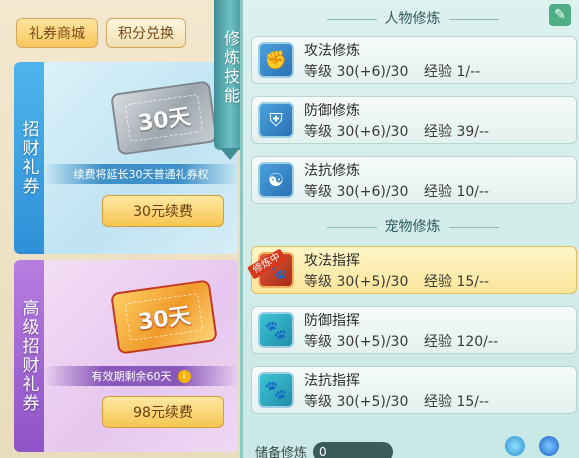 The width and height of the screenshot is (579, 458). I want to click on card-note: 有效期剩余60天 i, so click(141, 376).